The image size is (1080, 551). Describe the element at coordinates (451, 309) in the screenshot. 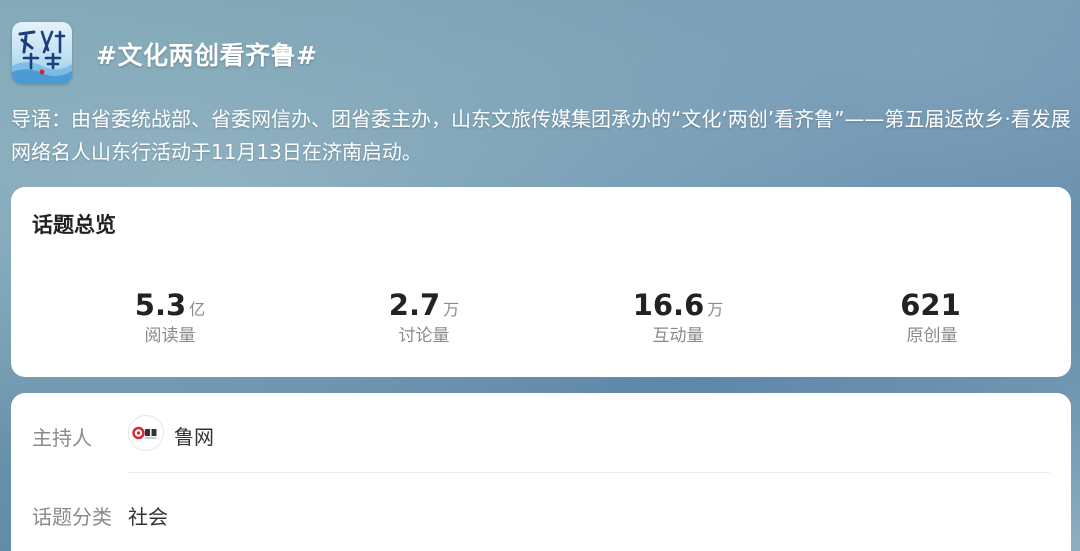

I see `stat-discuss-unit: 万` at that location.